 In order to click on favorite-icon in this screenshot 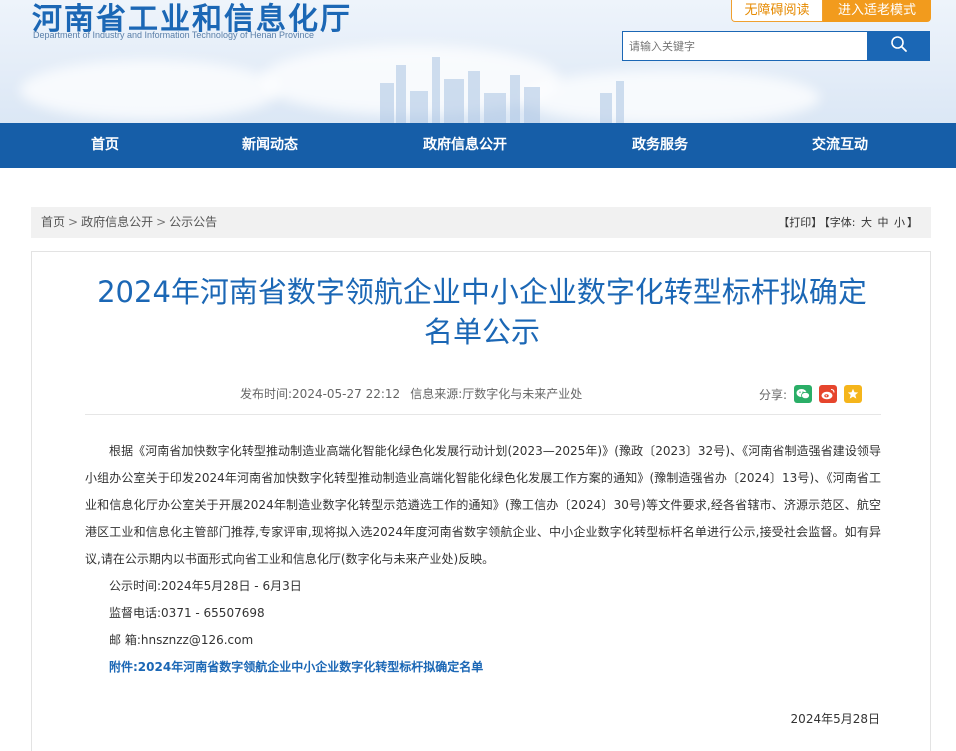, I will do `click(853, 394)`.